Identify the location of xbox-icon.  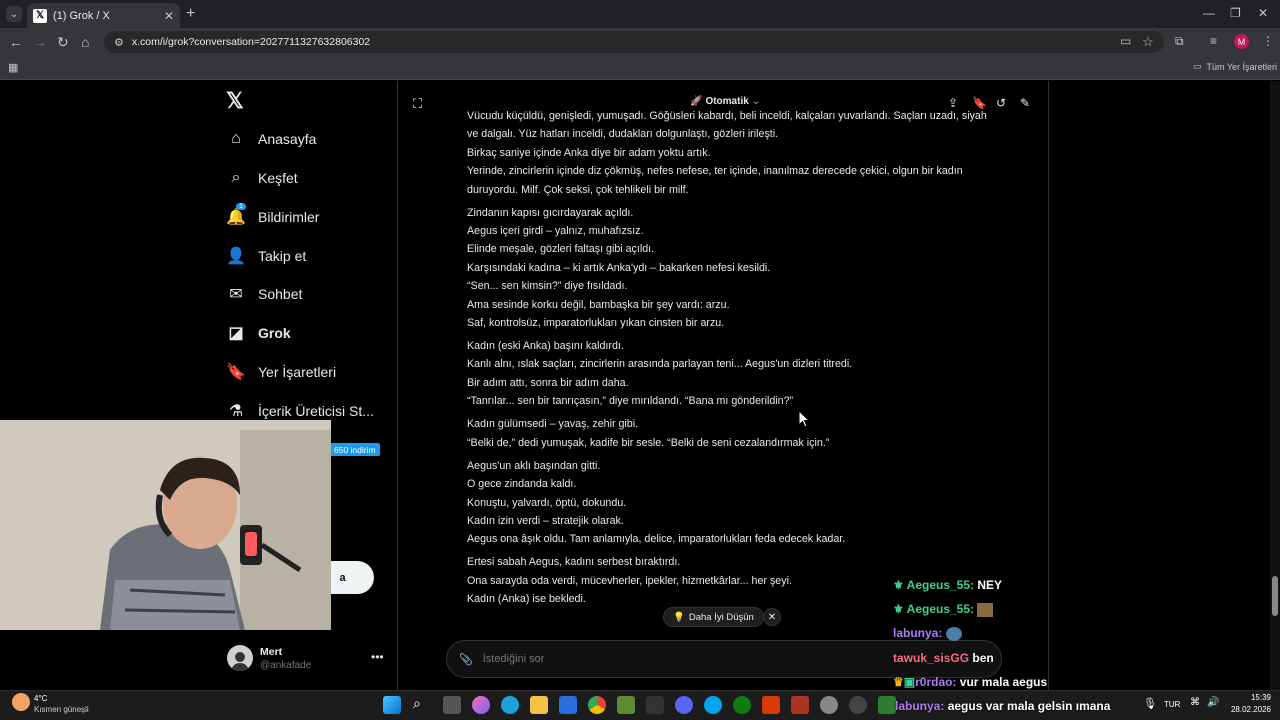
(742, 705).